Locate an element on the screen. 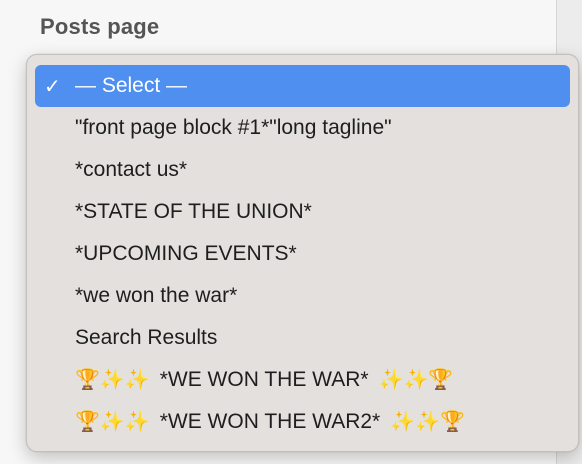 The image size is (582, 464). option-front-page-block: "front page block #1*"long tagline" is located at coordinates (302, 128).